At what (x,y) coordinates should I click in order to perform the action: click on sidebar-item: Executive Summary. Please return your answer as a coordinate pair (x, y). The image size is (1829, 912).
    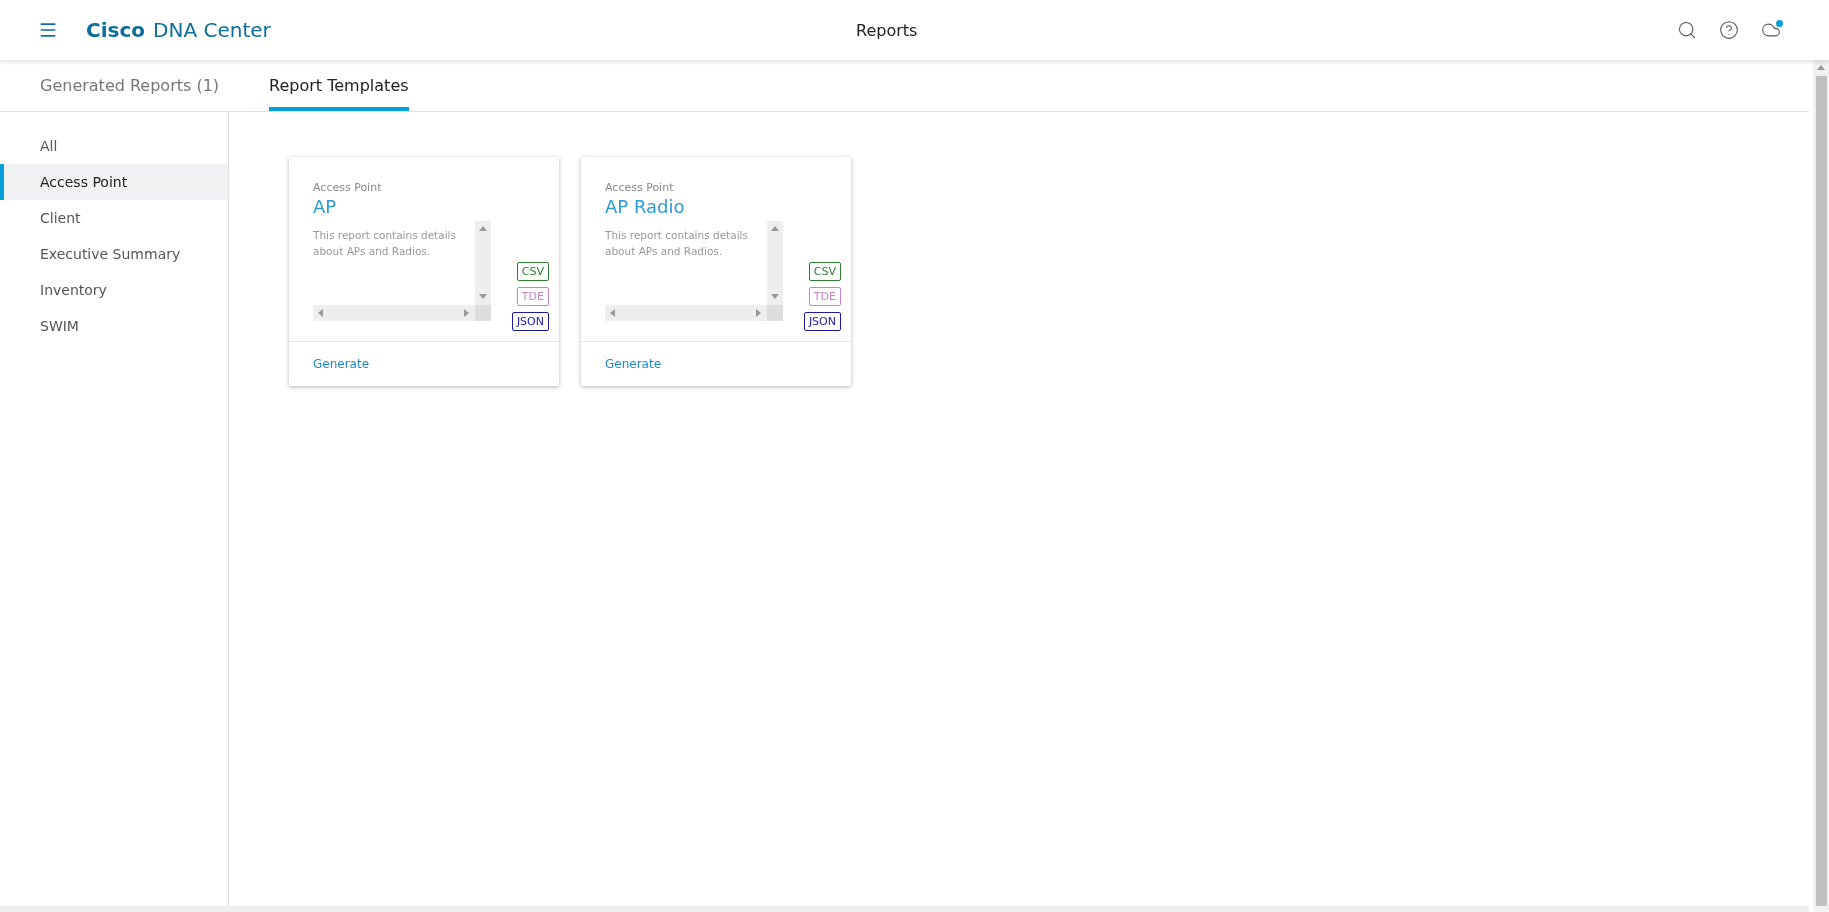
    Looking at the image, I should click on (114, 254).